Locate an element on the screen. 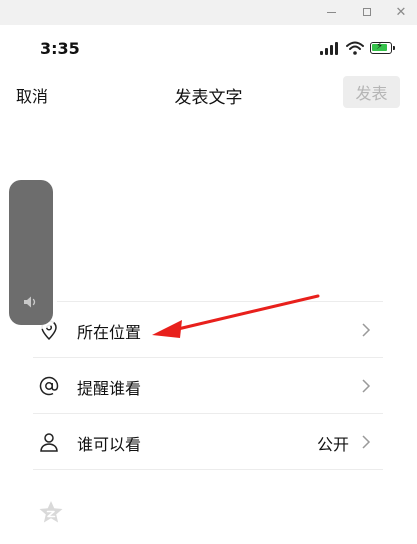  volume-indicator is located at coordinates (31, 252).